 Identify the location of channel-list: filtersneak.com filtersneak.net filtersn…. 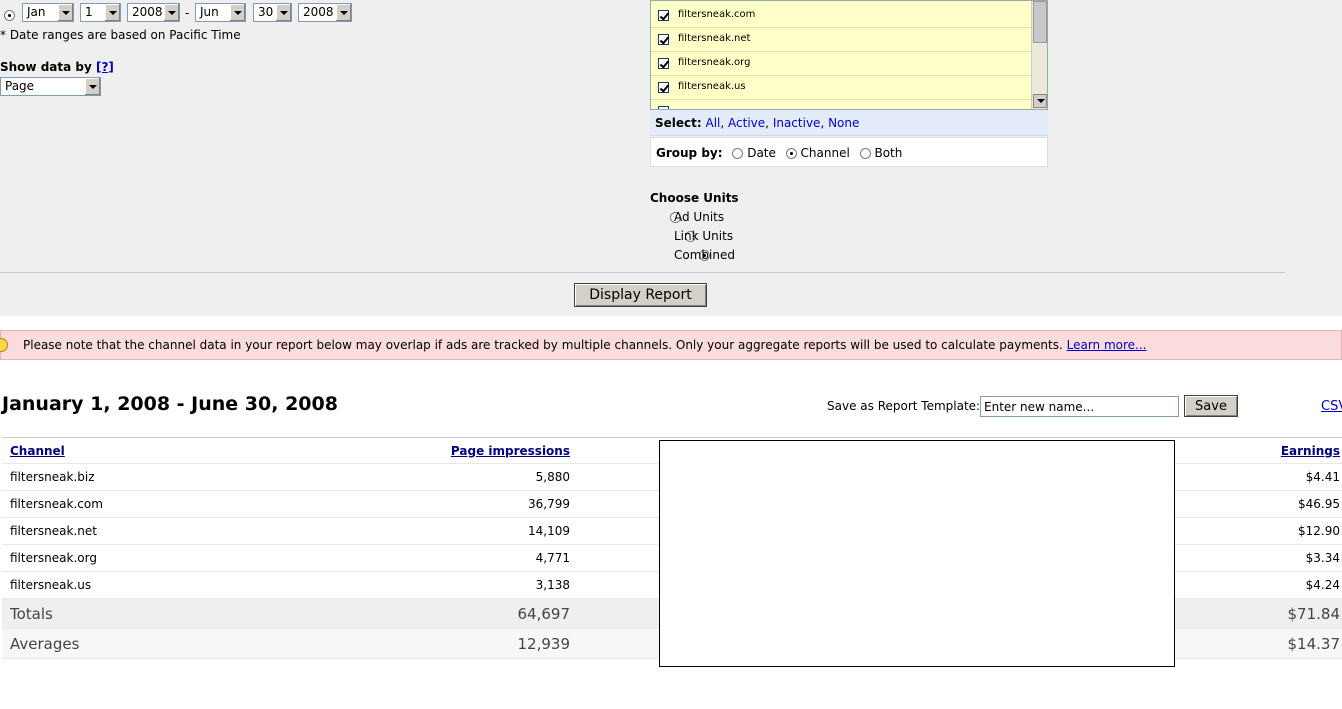
(849, 55).